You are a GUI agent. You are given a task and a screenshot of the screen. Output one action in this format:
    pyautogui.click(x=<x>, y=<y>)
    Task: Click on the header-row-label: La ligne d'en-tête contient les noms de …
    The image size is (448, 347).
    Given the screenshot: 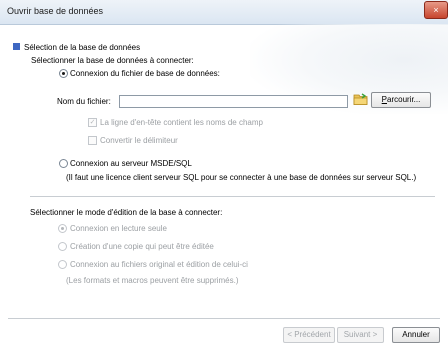 What is the action you would take?
    pyautogui.click(x=181, y=122)
    